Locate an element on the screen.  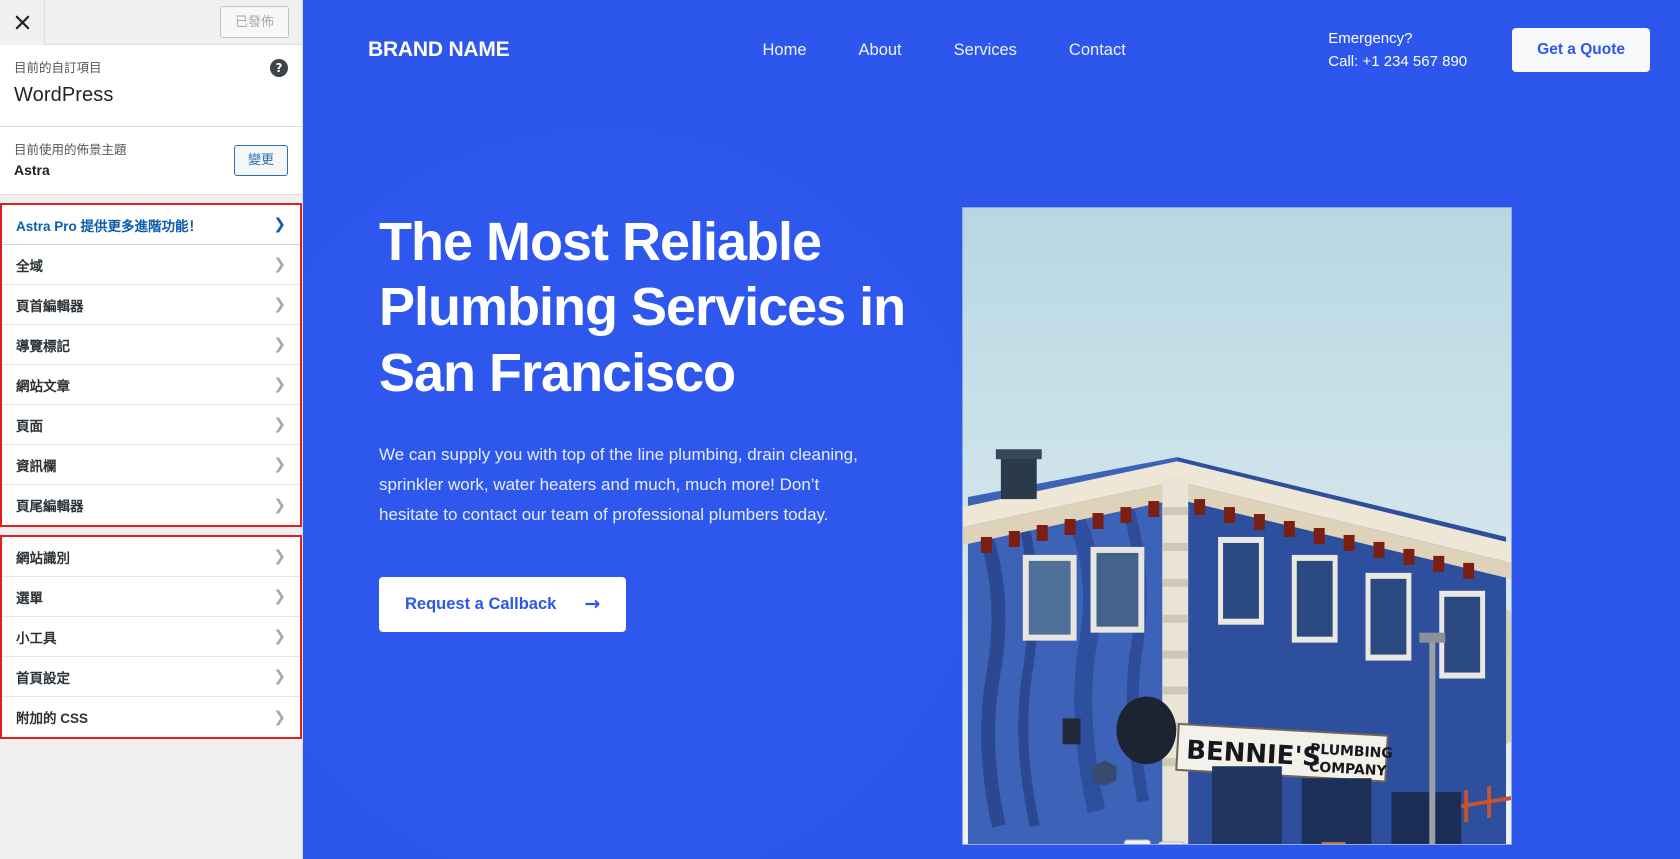
sidebar-item-label: 網站文章 is located at coordinates (43, 386).